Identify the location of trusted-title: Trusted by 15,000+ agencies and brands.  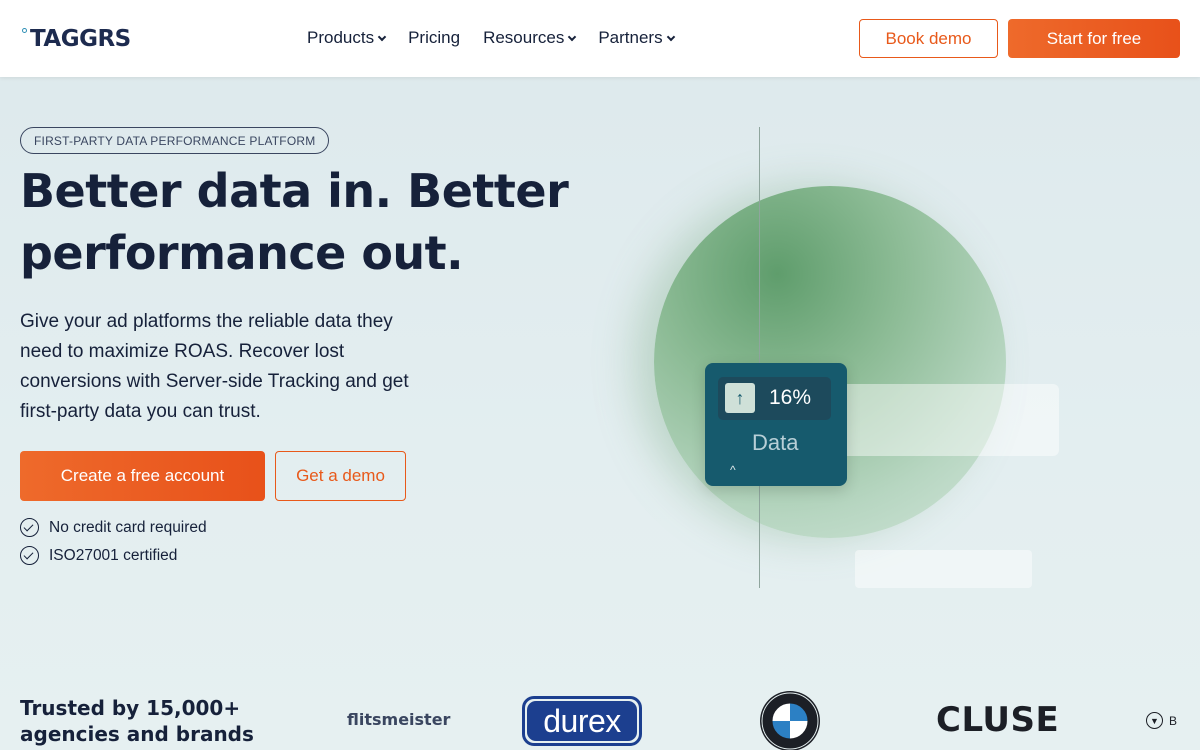
(137, 721).